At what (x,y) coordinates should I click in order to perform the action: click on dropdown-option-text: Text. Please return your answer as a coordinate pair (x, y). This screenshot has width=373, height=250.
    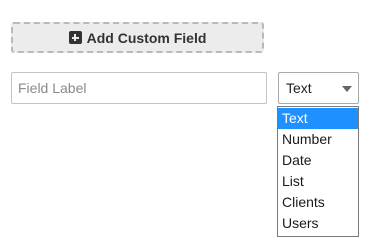
    Looking at the image, I should click on (318, 118).